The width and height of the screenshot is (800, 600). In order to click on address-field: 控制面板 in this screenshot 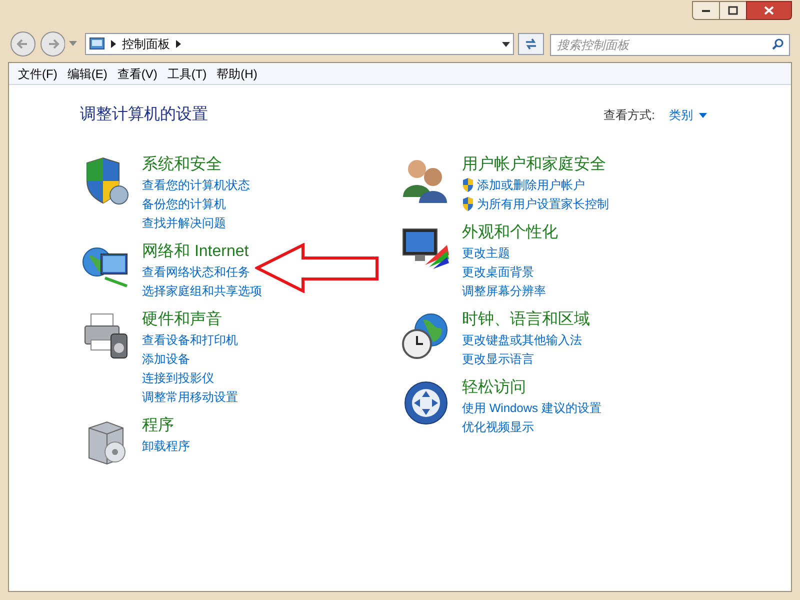, I will do `click(299, 44)`.